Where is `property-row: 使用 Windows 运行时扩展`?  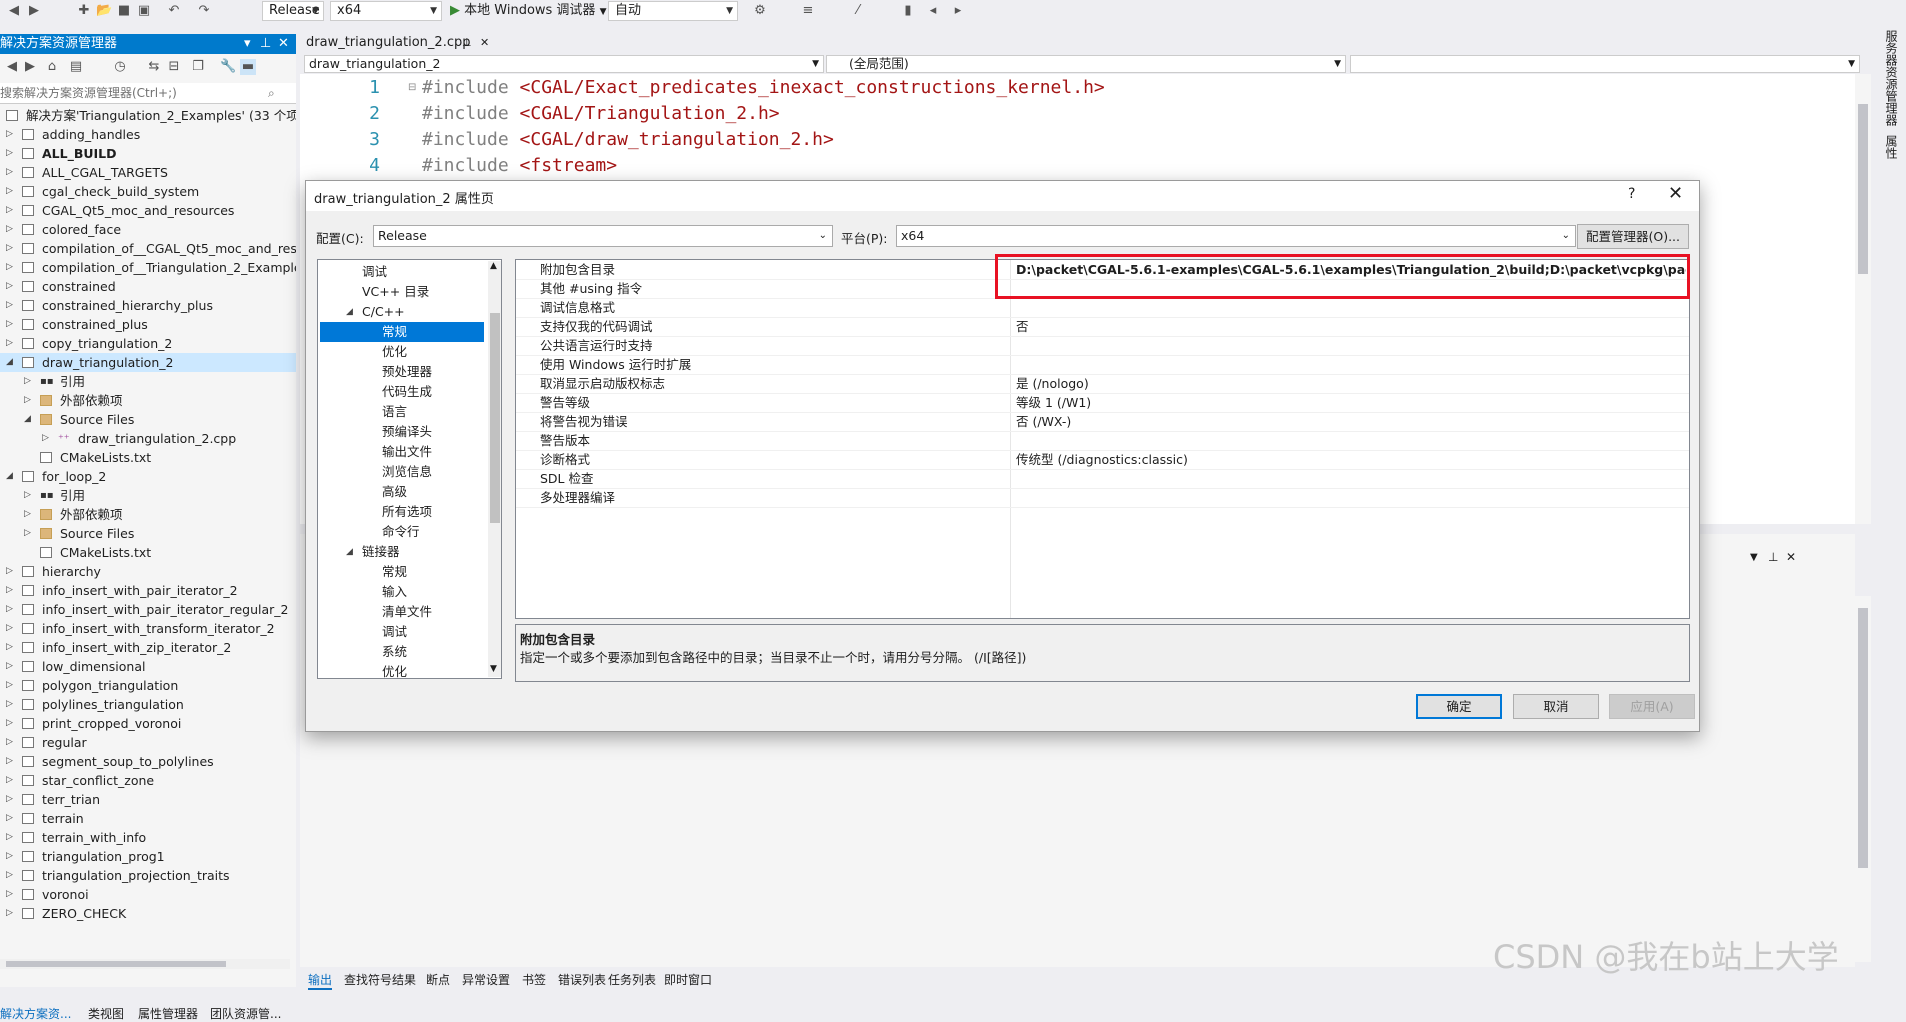 property-row: 使用 Windows 运行时扩展 is located at coordinates (1102, 365).